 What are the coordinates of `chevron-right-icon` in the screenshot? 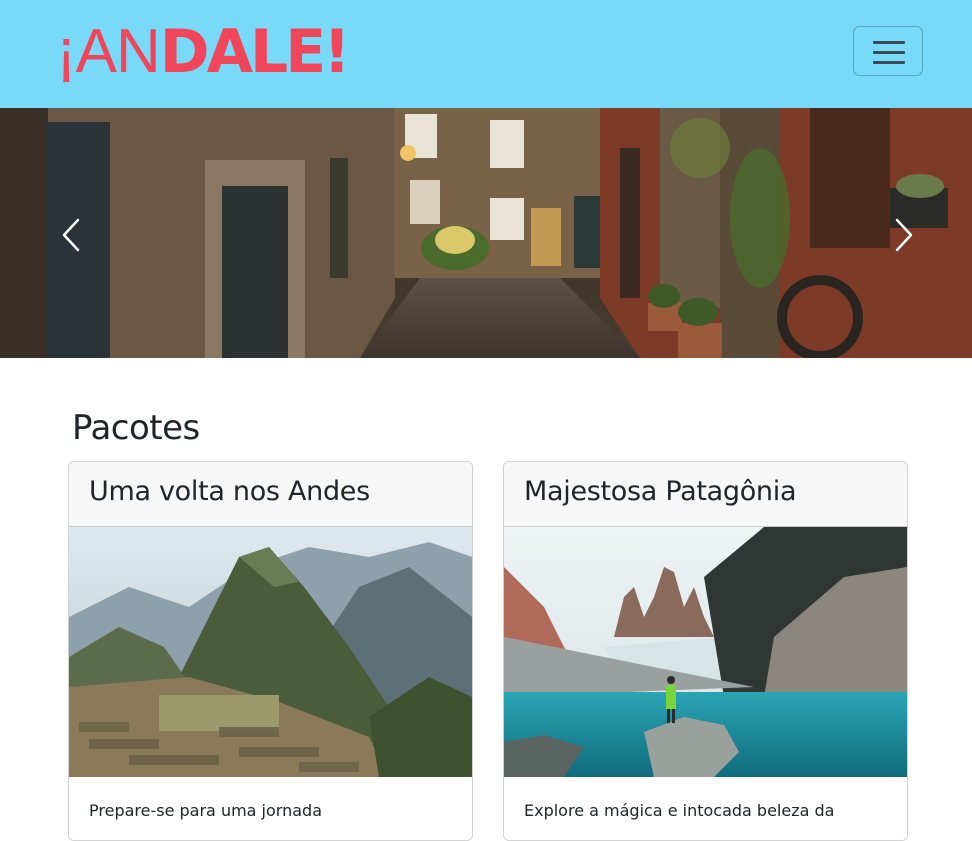 It's located at (904, 235).